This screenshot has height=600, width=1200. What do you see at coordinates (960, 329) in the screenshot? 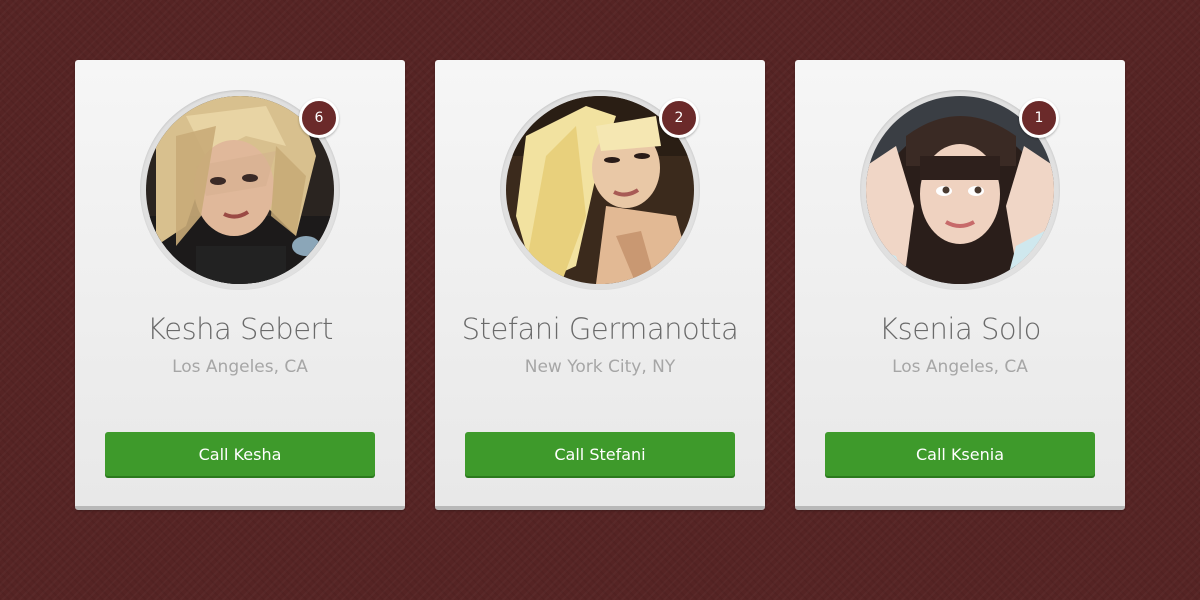
I see `contact-name: Ksenia Solo` at bounding box center [960, 329].